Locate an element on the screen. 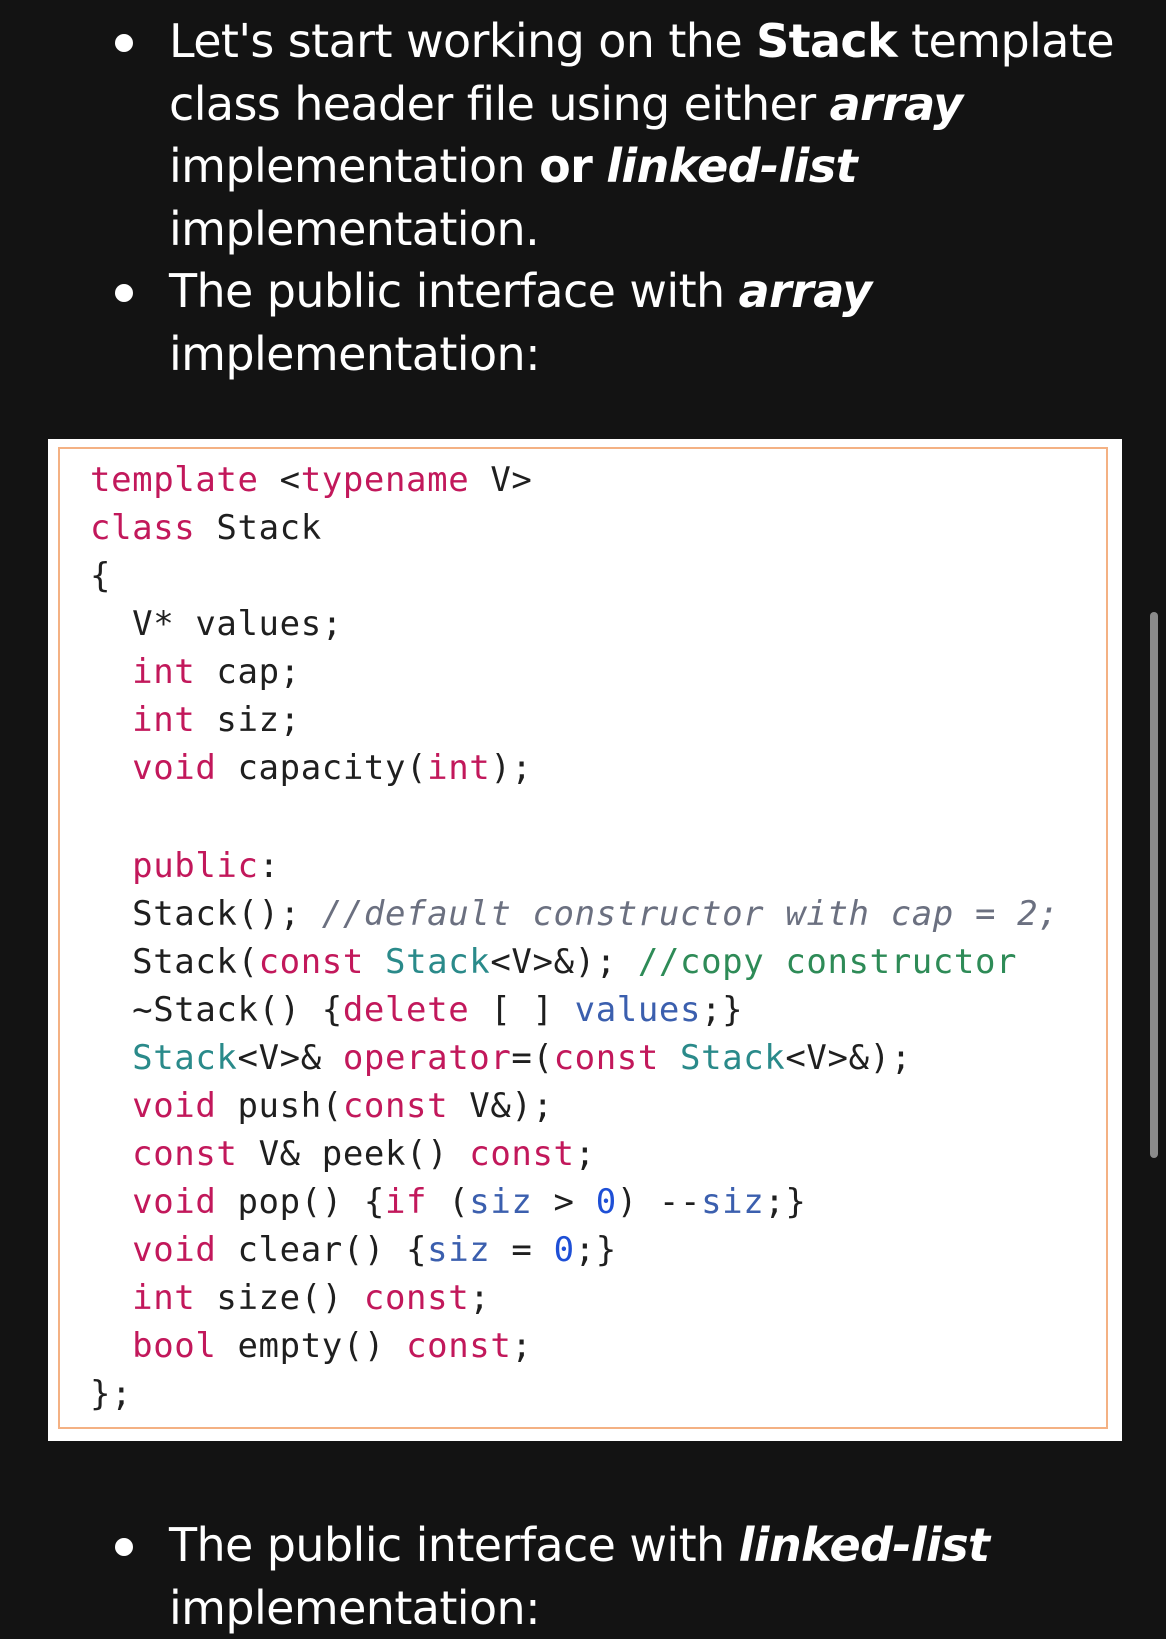  bullet-text-part: implementation: is located at coordinates (355, 353).